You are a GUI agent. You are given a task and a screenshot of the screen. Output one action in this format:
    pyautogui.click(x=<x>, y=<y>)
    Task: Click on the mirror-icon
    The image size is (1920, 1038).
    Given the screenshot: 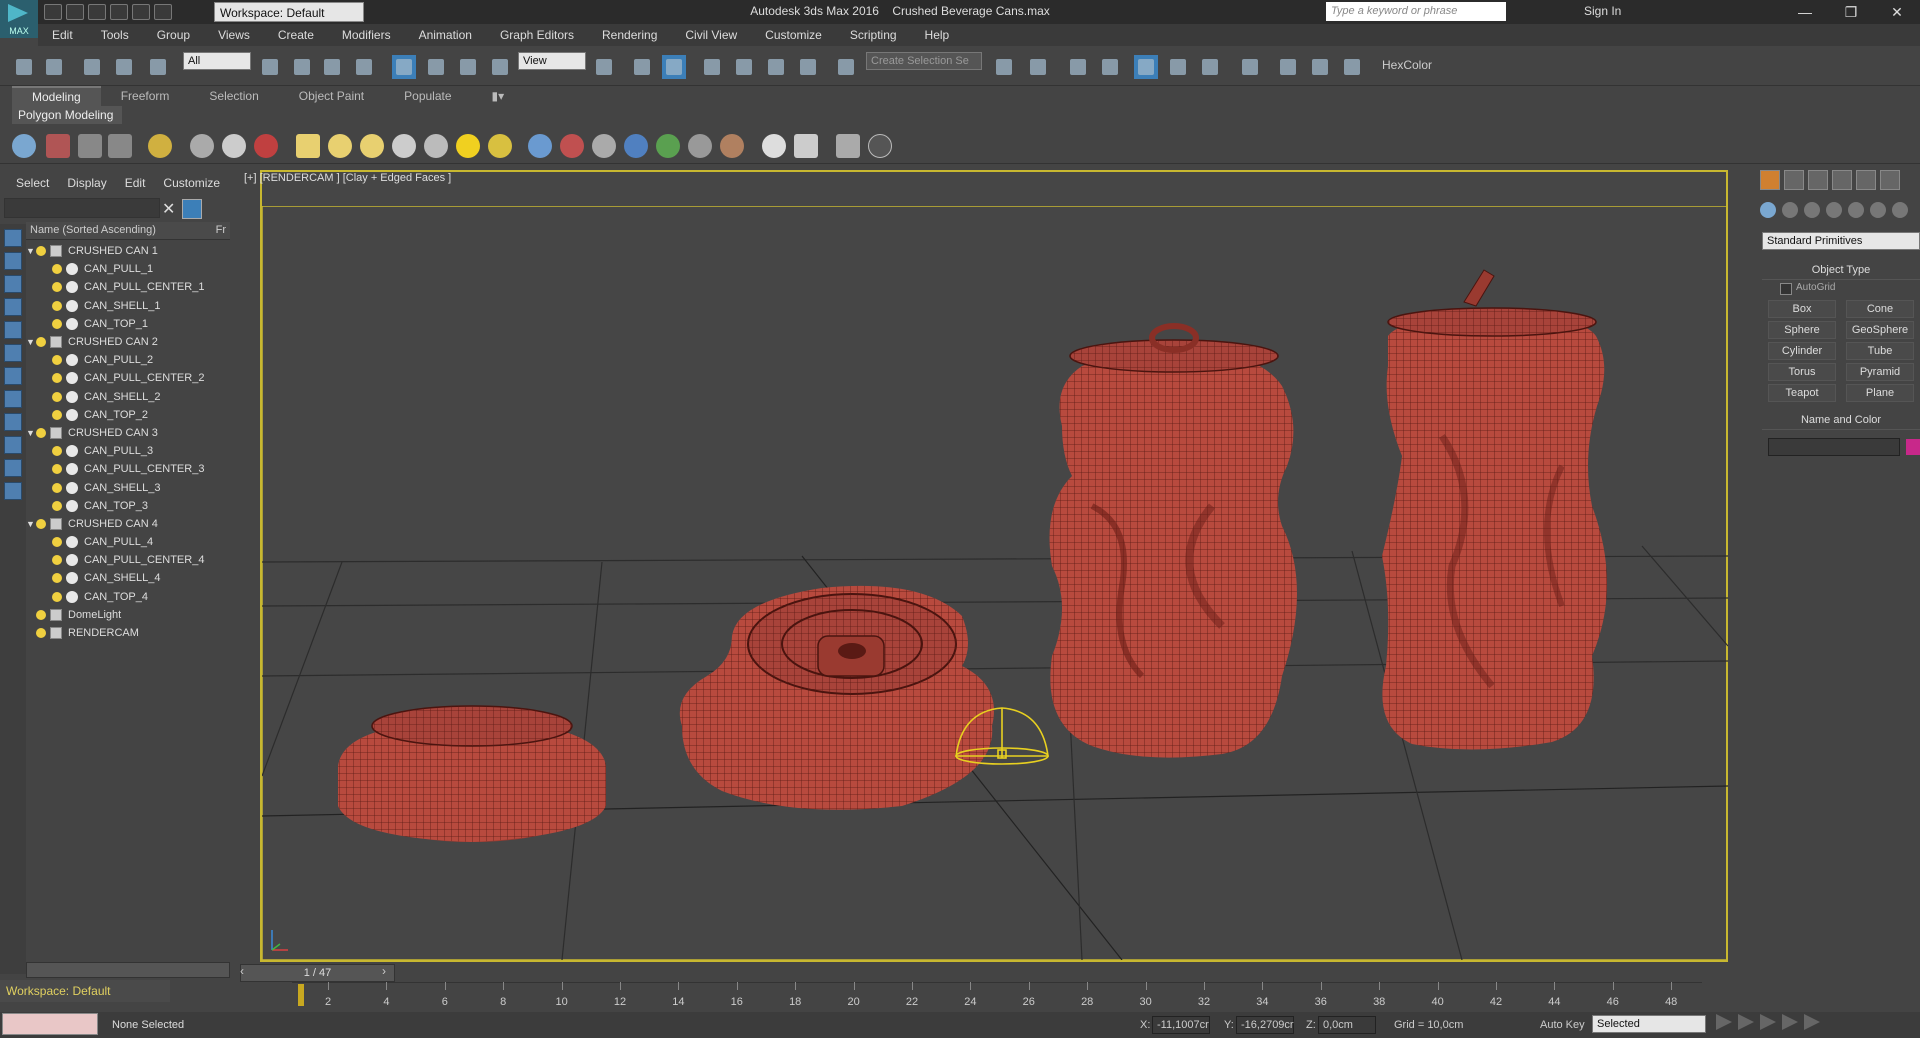 What is the action you would take?
    pyautogui.click(x=1004, y=67)
    